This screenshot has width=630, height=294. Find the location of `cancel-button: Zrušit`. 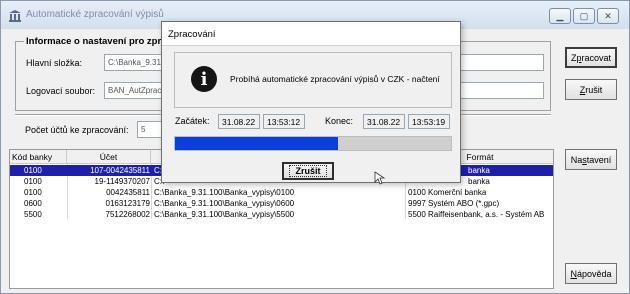

cancel-button: Zrušit is located at coordinates (591, 89).